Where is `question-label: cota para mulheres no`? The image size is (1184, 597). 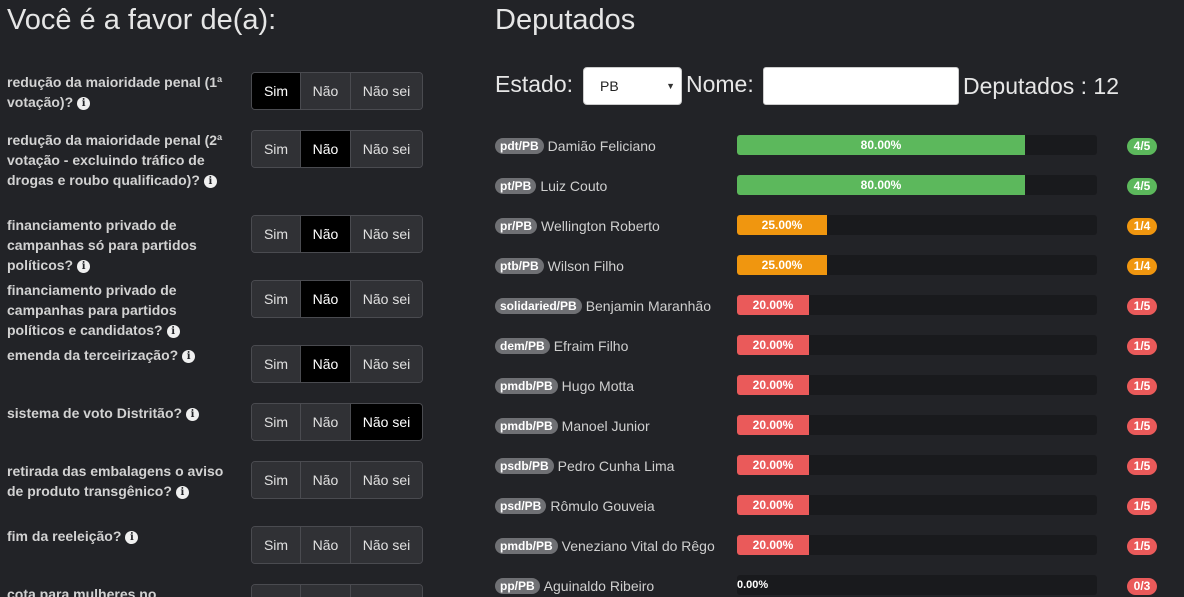
question-label: cota para mulheres no is located at coordinates (119, 590).